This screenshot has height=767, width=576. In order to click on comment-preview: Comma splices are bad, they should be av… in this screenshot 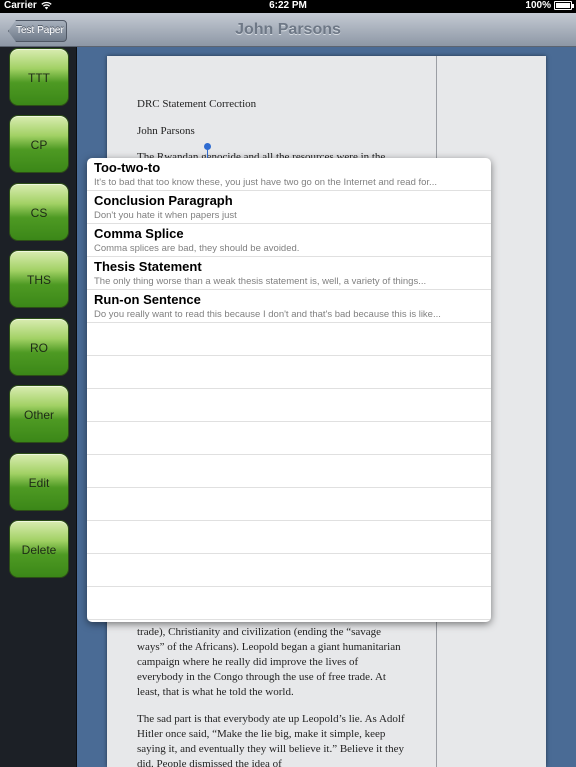, I will do `click(197, 248)`.